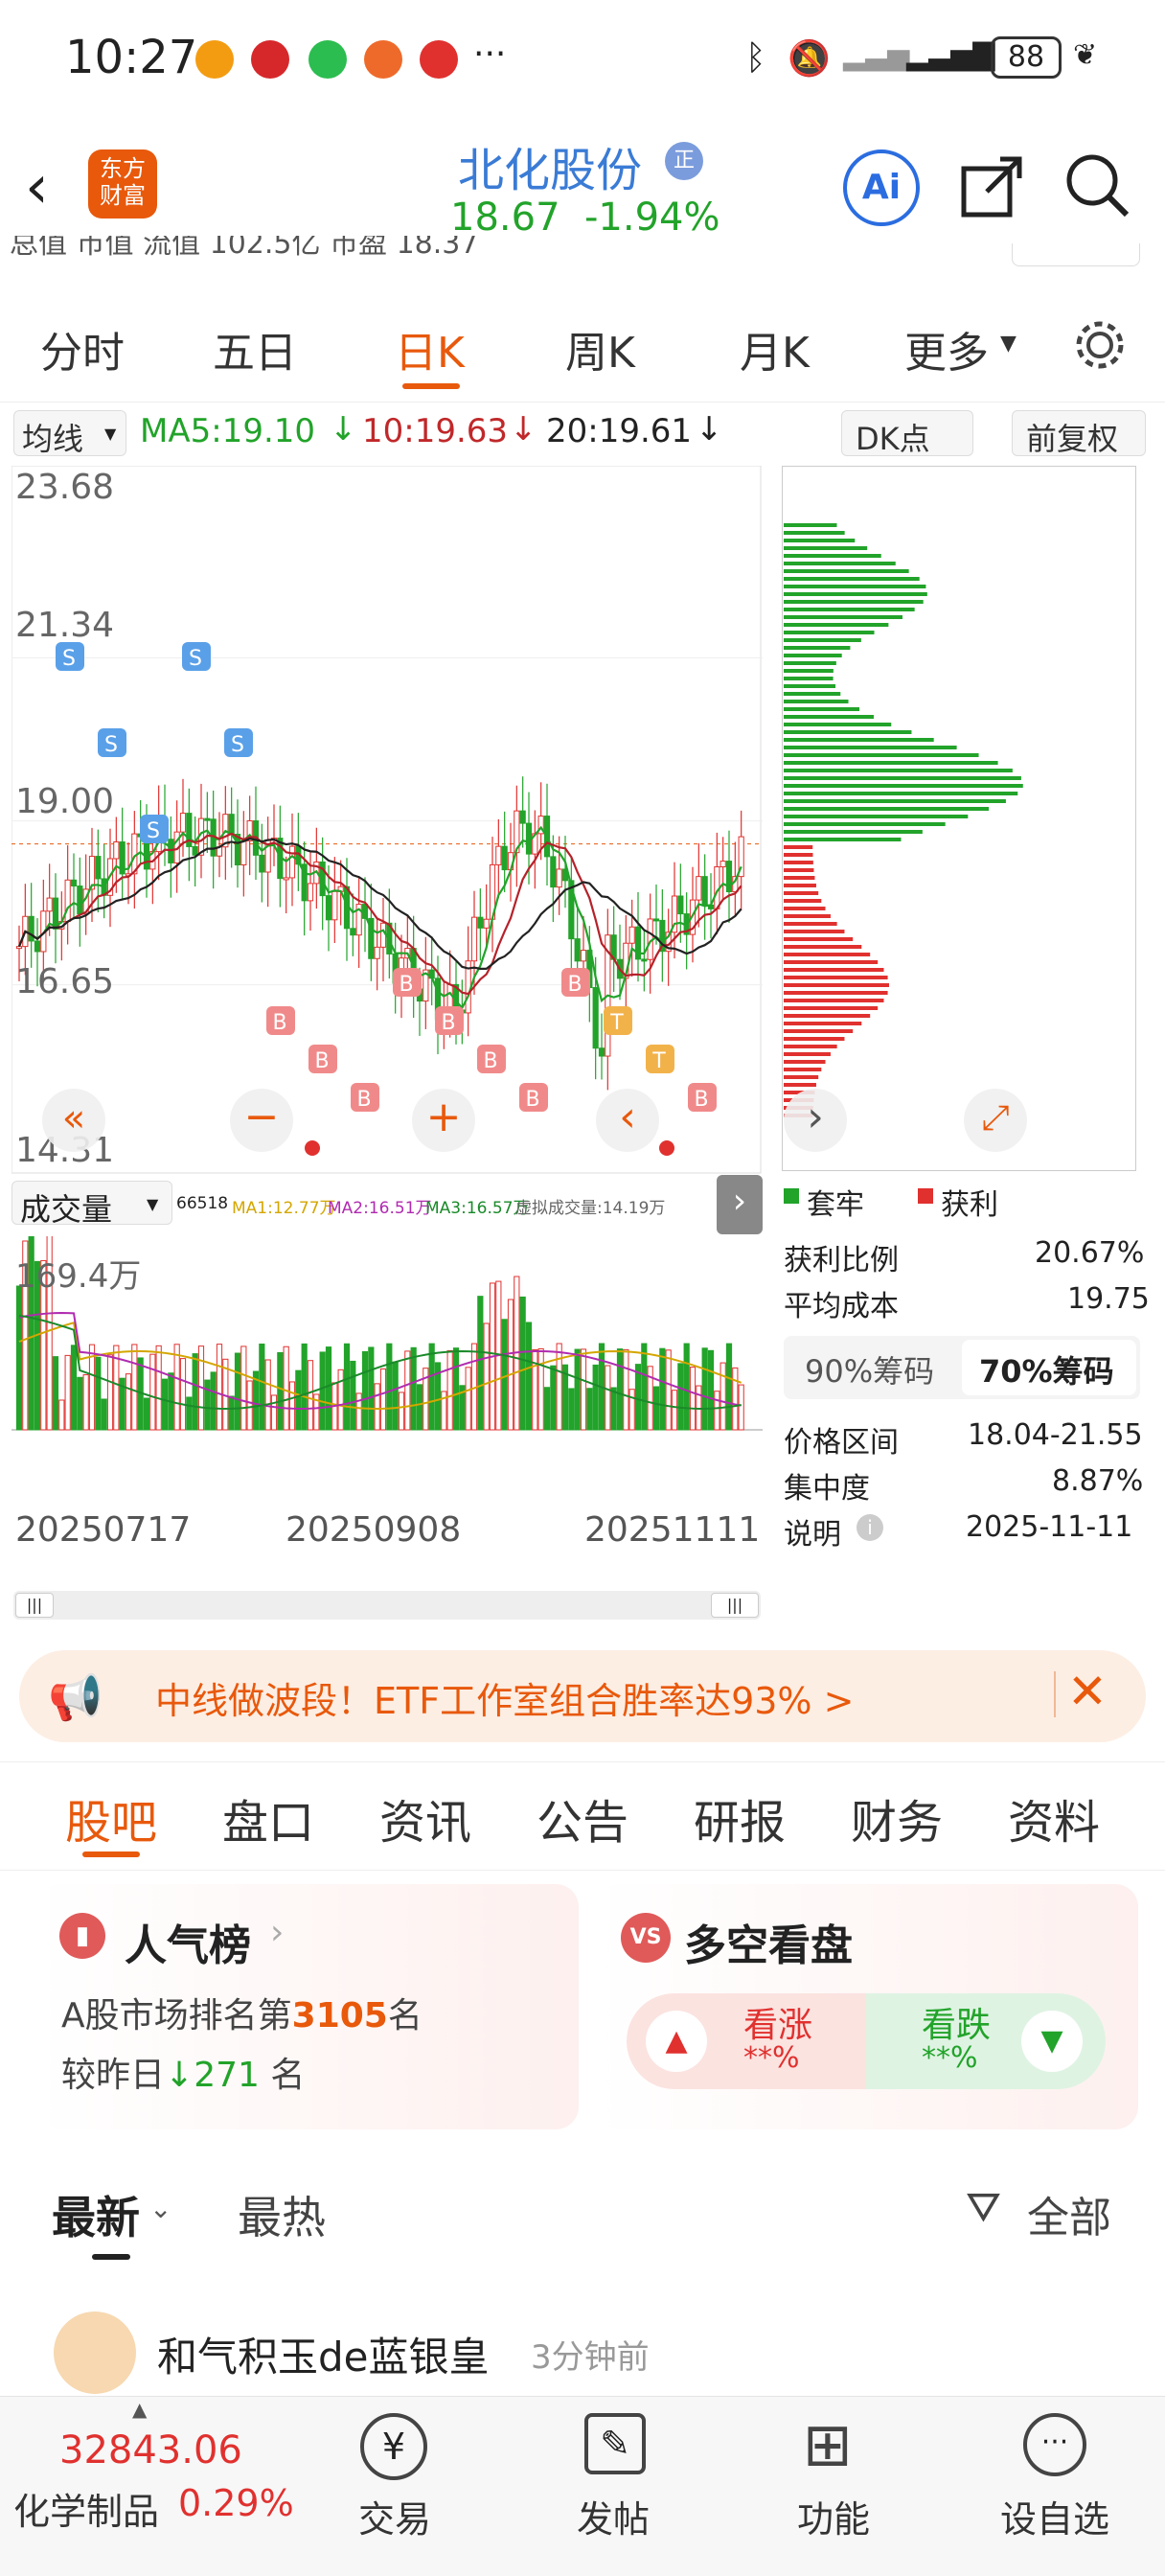  I want to click on nav-trade: 交易, so click(395, 2516).